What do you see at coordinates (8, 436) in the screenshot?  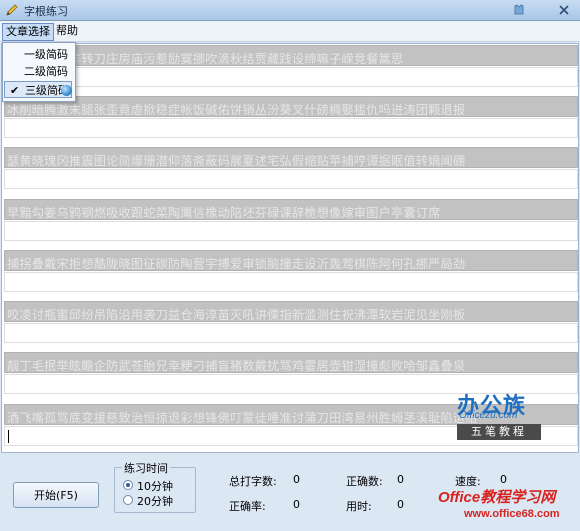 I see `text-caret` at bounding box center [8, 436].